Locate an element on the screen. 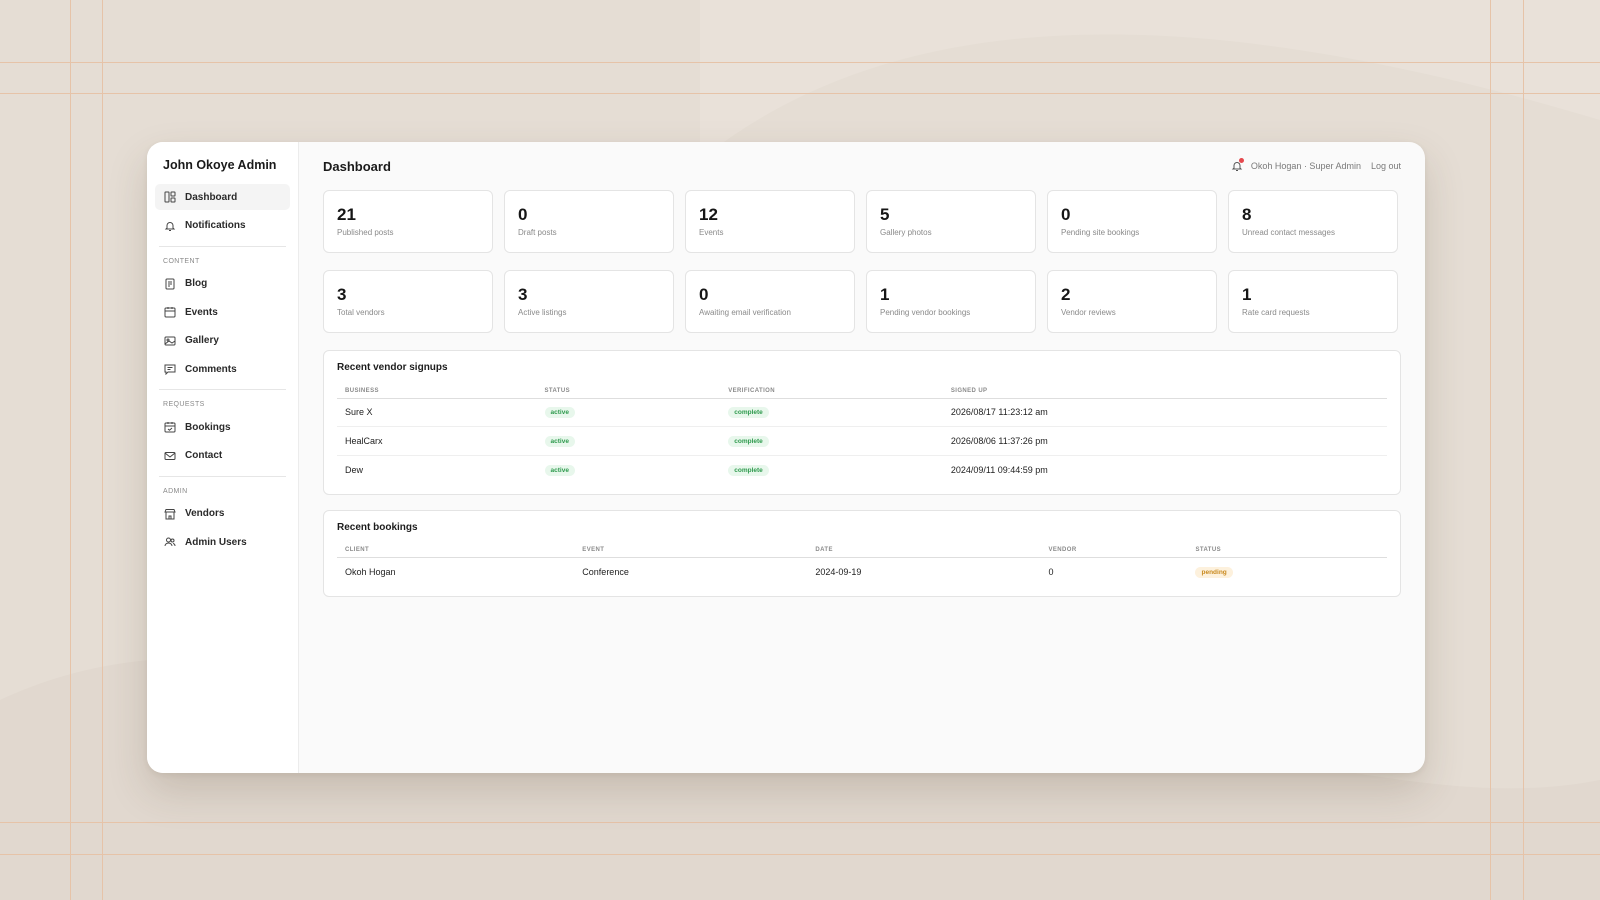  comment-icon is located at coordinates (170, 369).